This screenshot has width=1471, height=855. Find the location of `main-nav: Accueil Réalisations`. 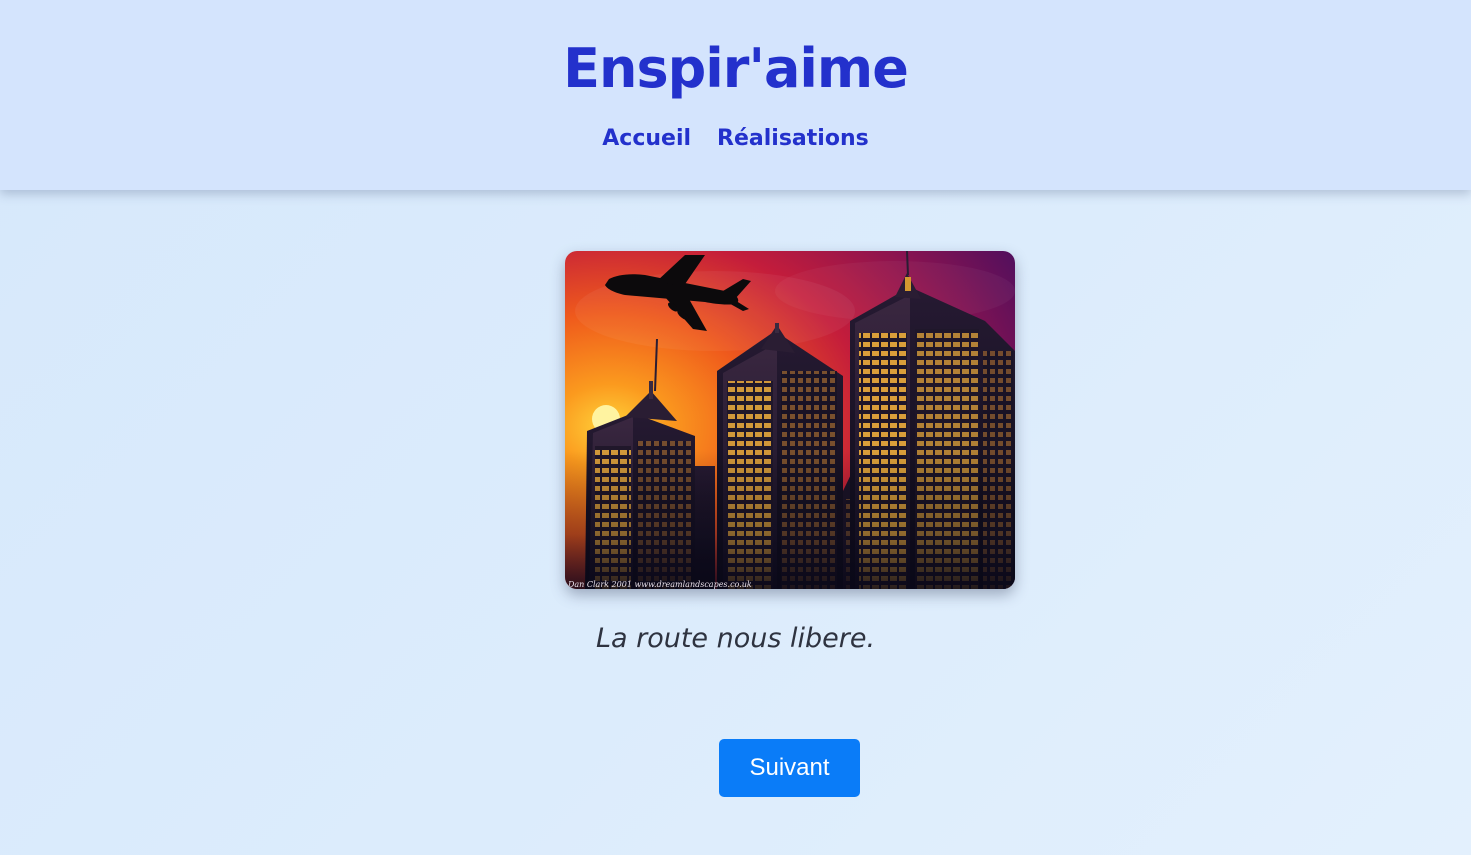

main-nav: Accueil Réalisations is located at coordinates (735, 139).